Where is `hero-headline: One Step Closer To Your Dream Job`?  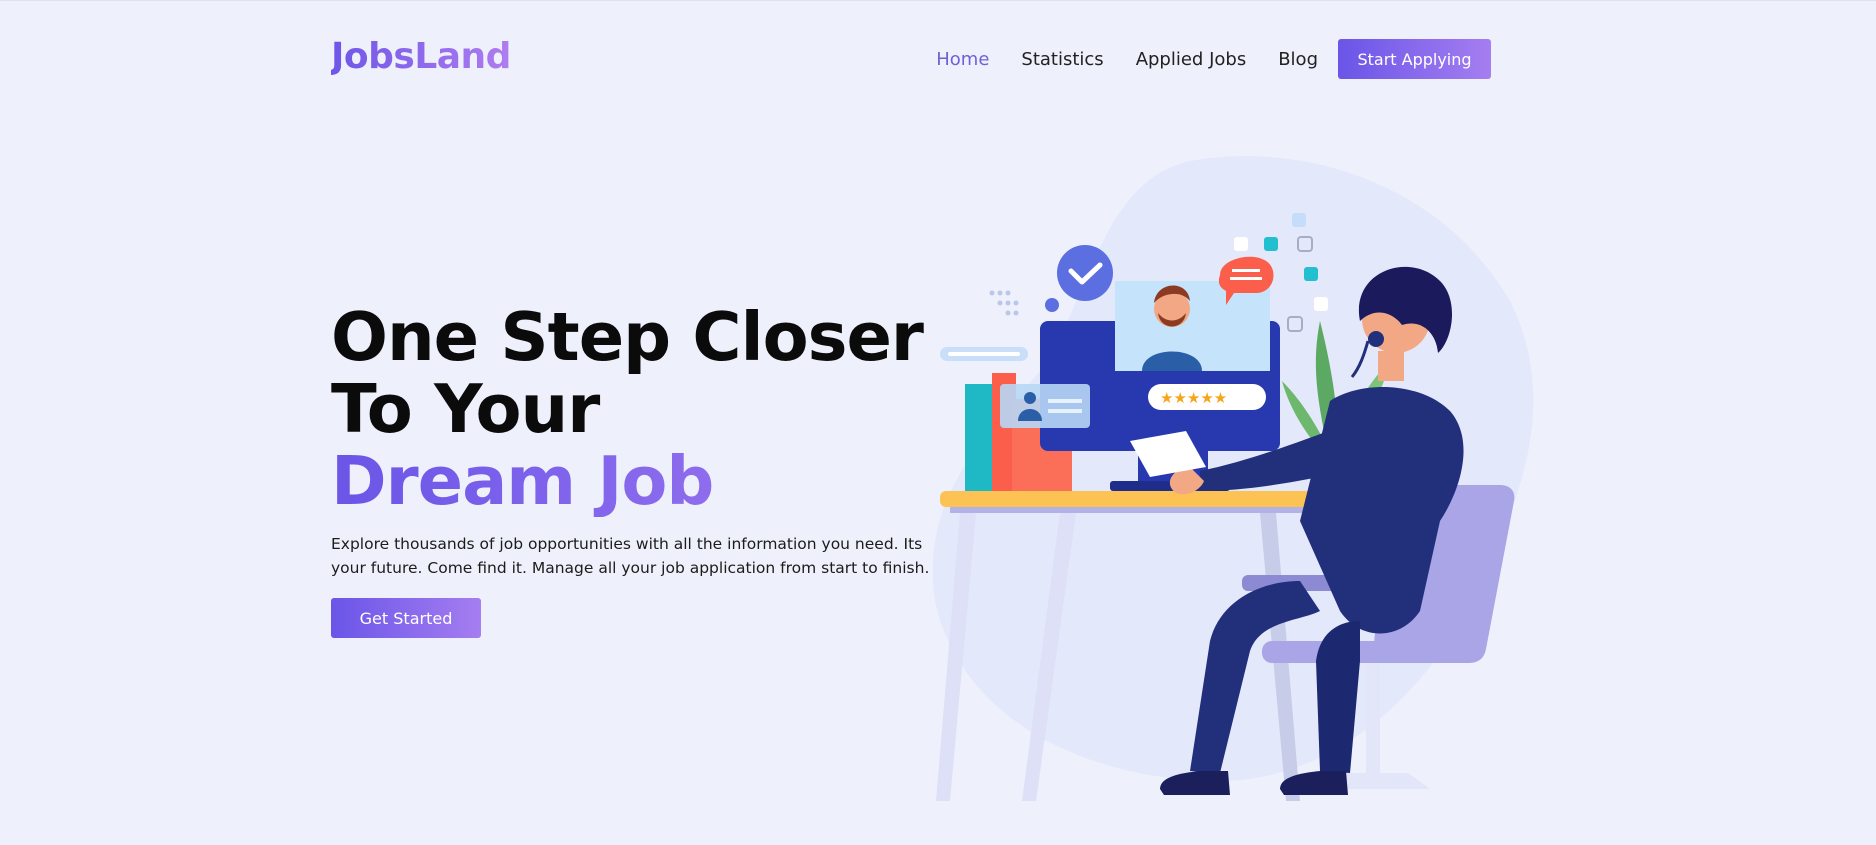
hero-headline: One Step Closer To Your Dream Job is located at coordinates (641, 409).